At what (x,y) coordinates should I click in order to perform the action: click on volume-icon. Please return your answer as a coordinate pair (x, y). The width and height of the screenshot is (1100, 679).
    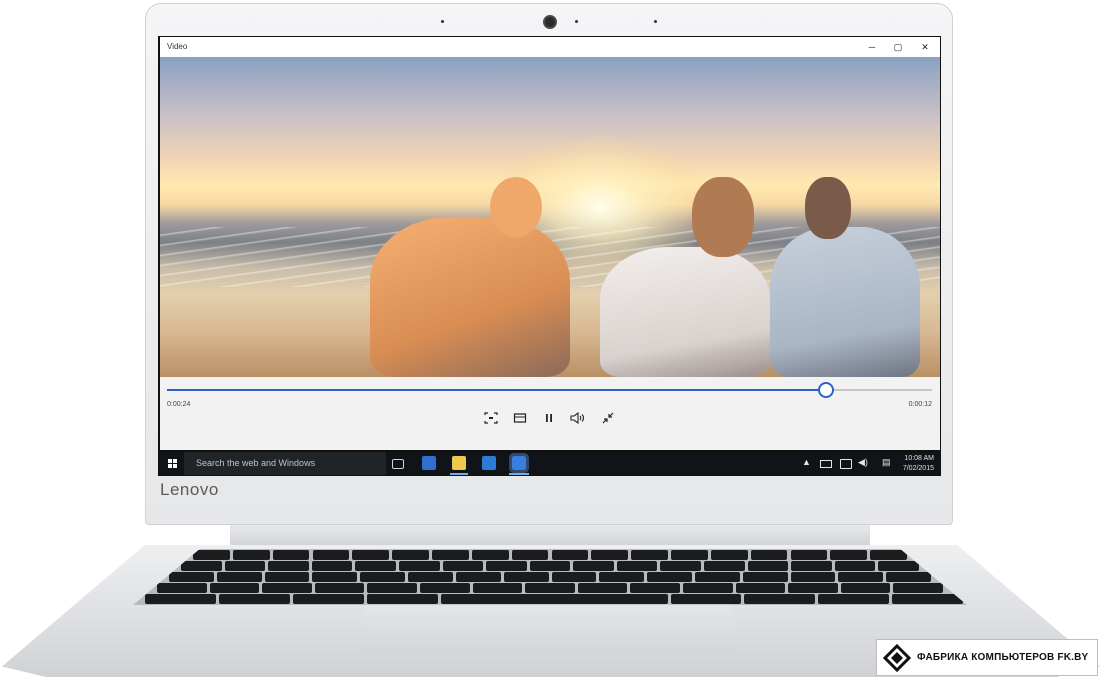
    Looking at the image, I should click on (578, 419).